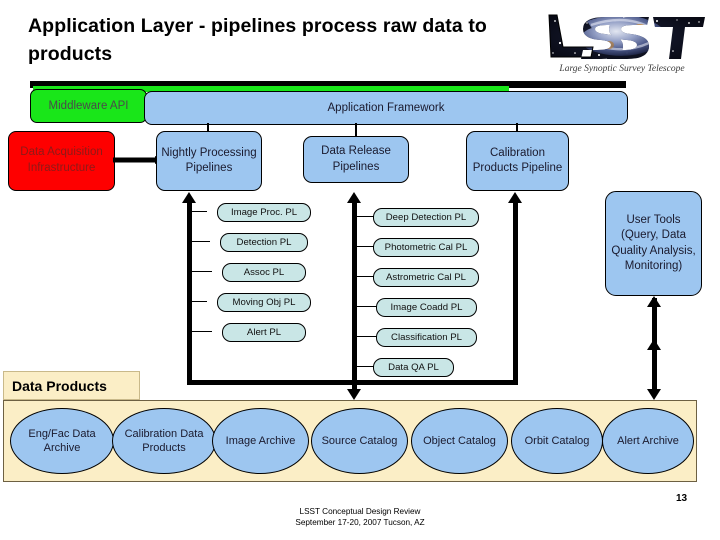  I want to click on data-product-orbit-catalog: Orbit Catalog, so click(557, 441).